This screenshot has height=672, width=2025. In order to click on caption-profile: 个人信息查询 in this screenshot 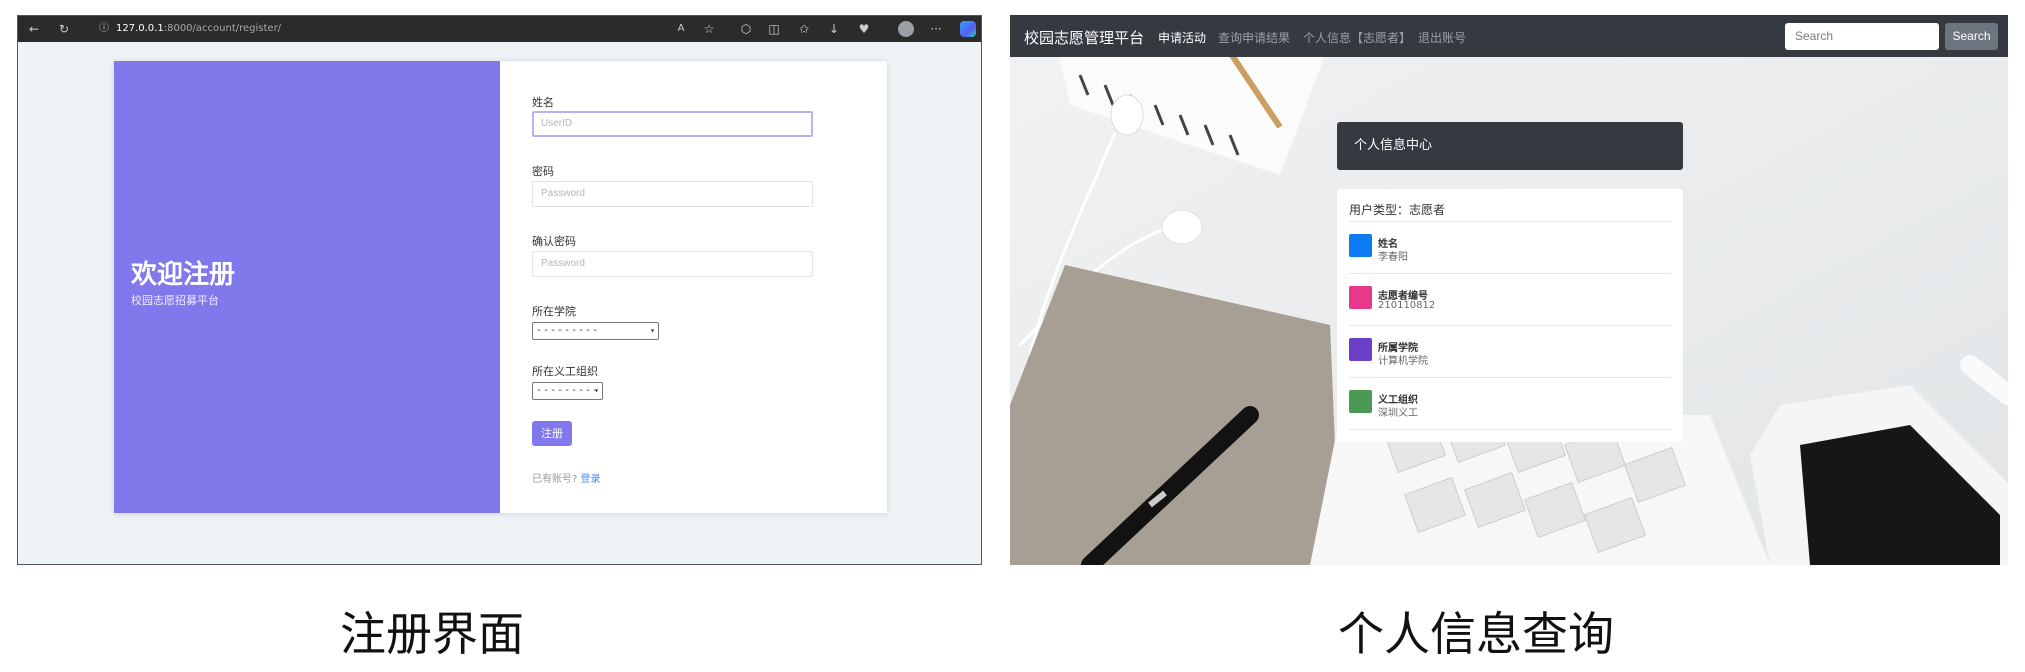, I will do `click(1476, 634)`.